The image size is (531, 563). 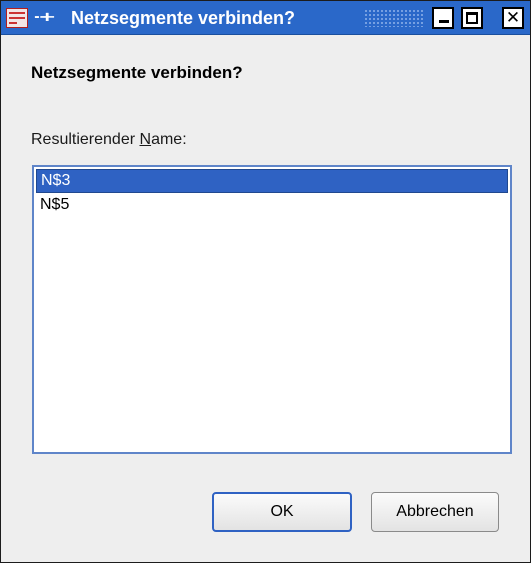 What do you see at coordinates (137, 72) in the screenshot?
I see `dialog-heading: Netzsegmente verbinden?` at bounding box center [137, 72].